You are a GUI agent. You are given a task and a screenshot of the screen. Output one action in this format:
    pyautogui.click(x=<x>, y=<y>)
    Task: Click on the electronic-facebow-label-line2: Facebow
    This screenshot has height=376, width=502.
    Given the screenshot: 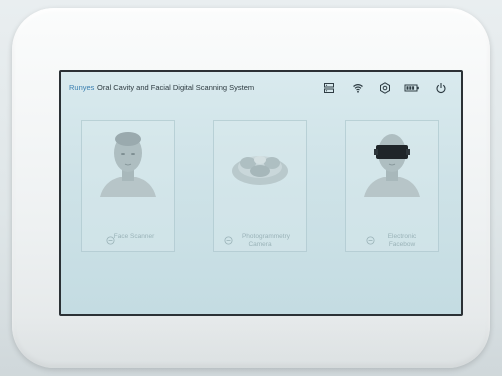 What is the action you would take?
    pyautogui.click(x=402, y=244)
    